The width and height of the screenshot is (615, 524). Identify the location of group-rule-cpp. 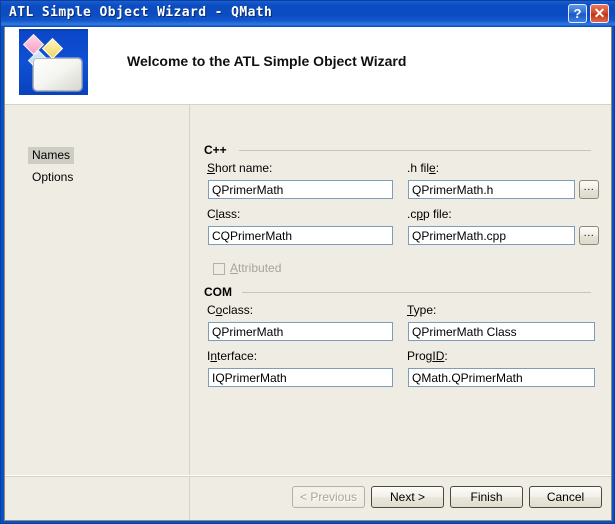
(415, 150).